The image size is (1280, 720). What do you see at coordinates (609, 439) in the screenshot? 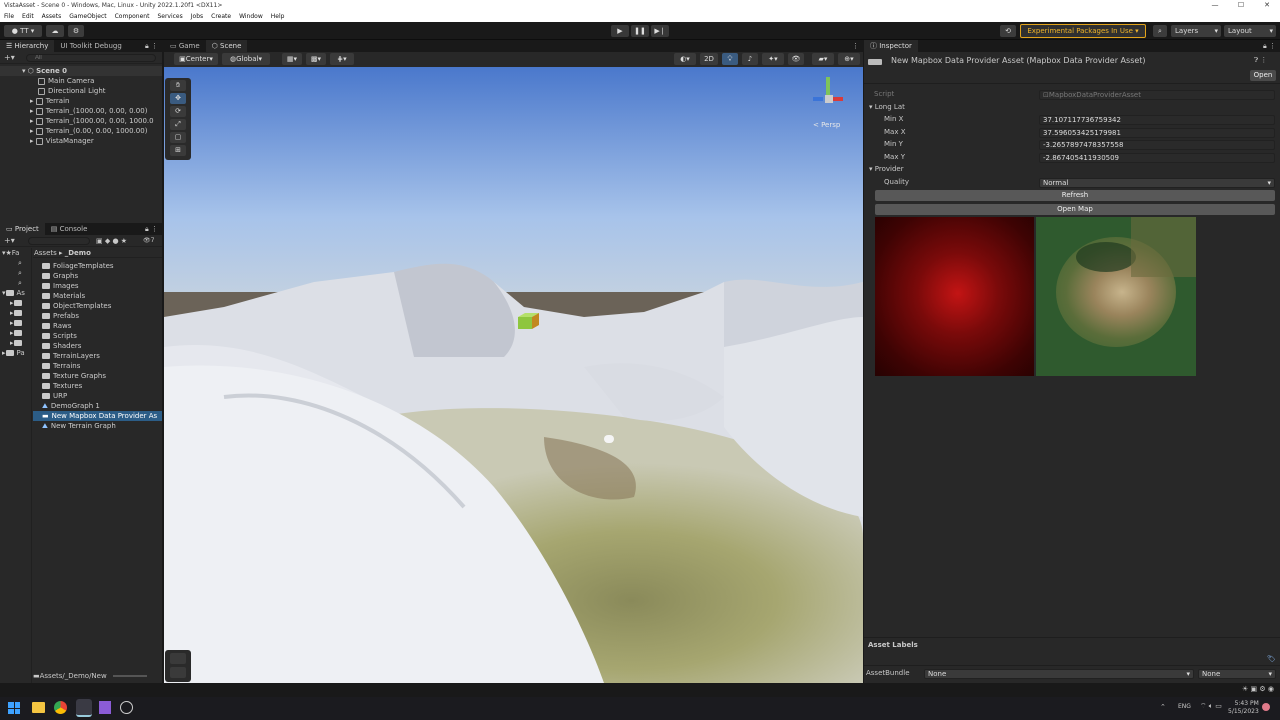
I see `light-icon` at bounding box center [609, 439].